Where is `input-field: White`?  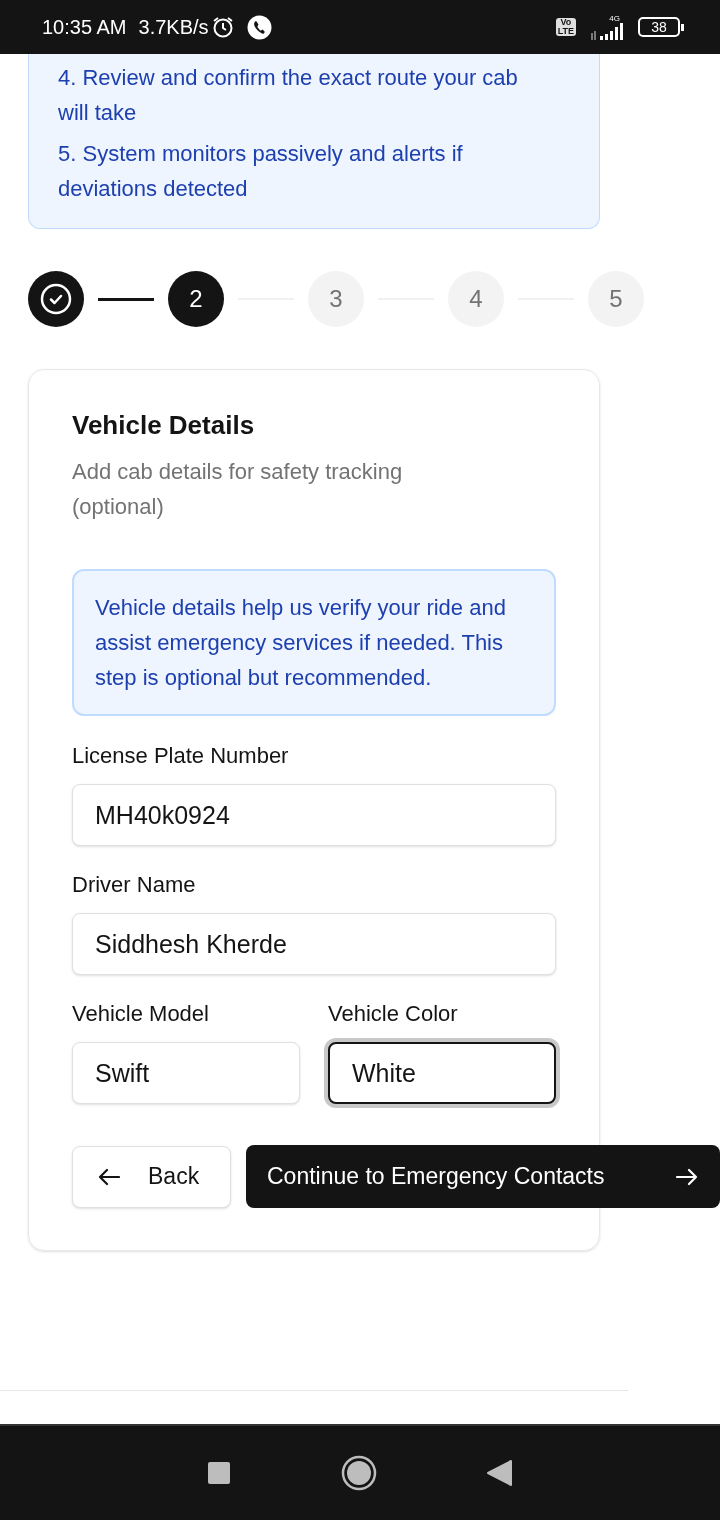 input-field: White is located at coordinates (442, 1073).